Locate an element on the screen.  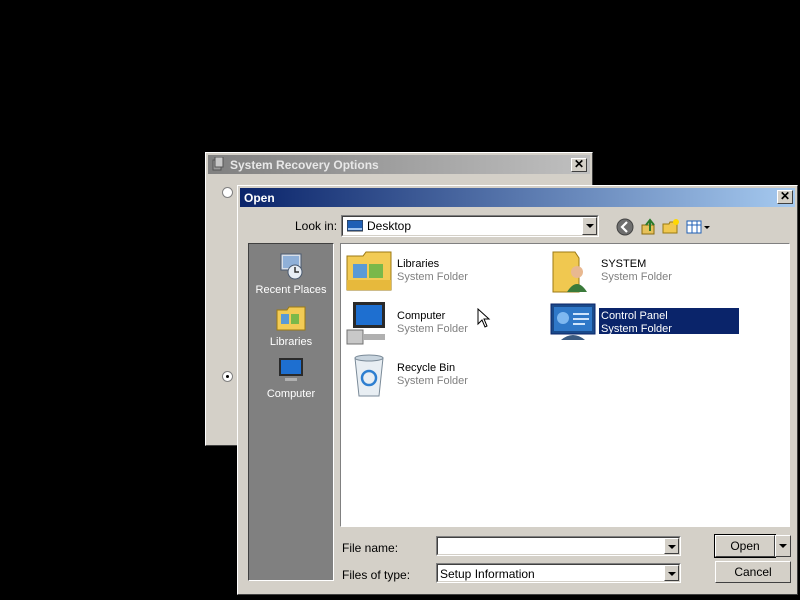
open-dialog-title: Open is located at coordinates (259, 198).